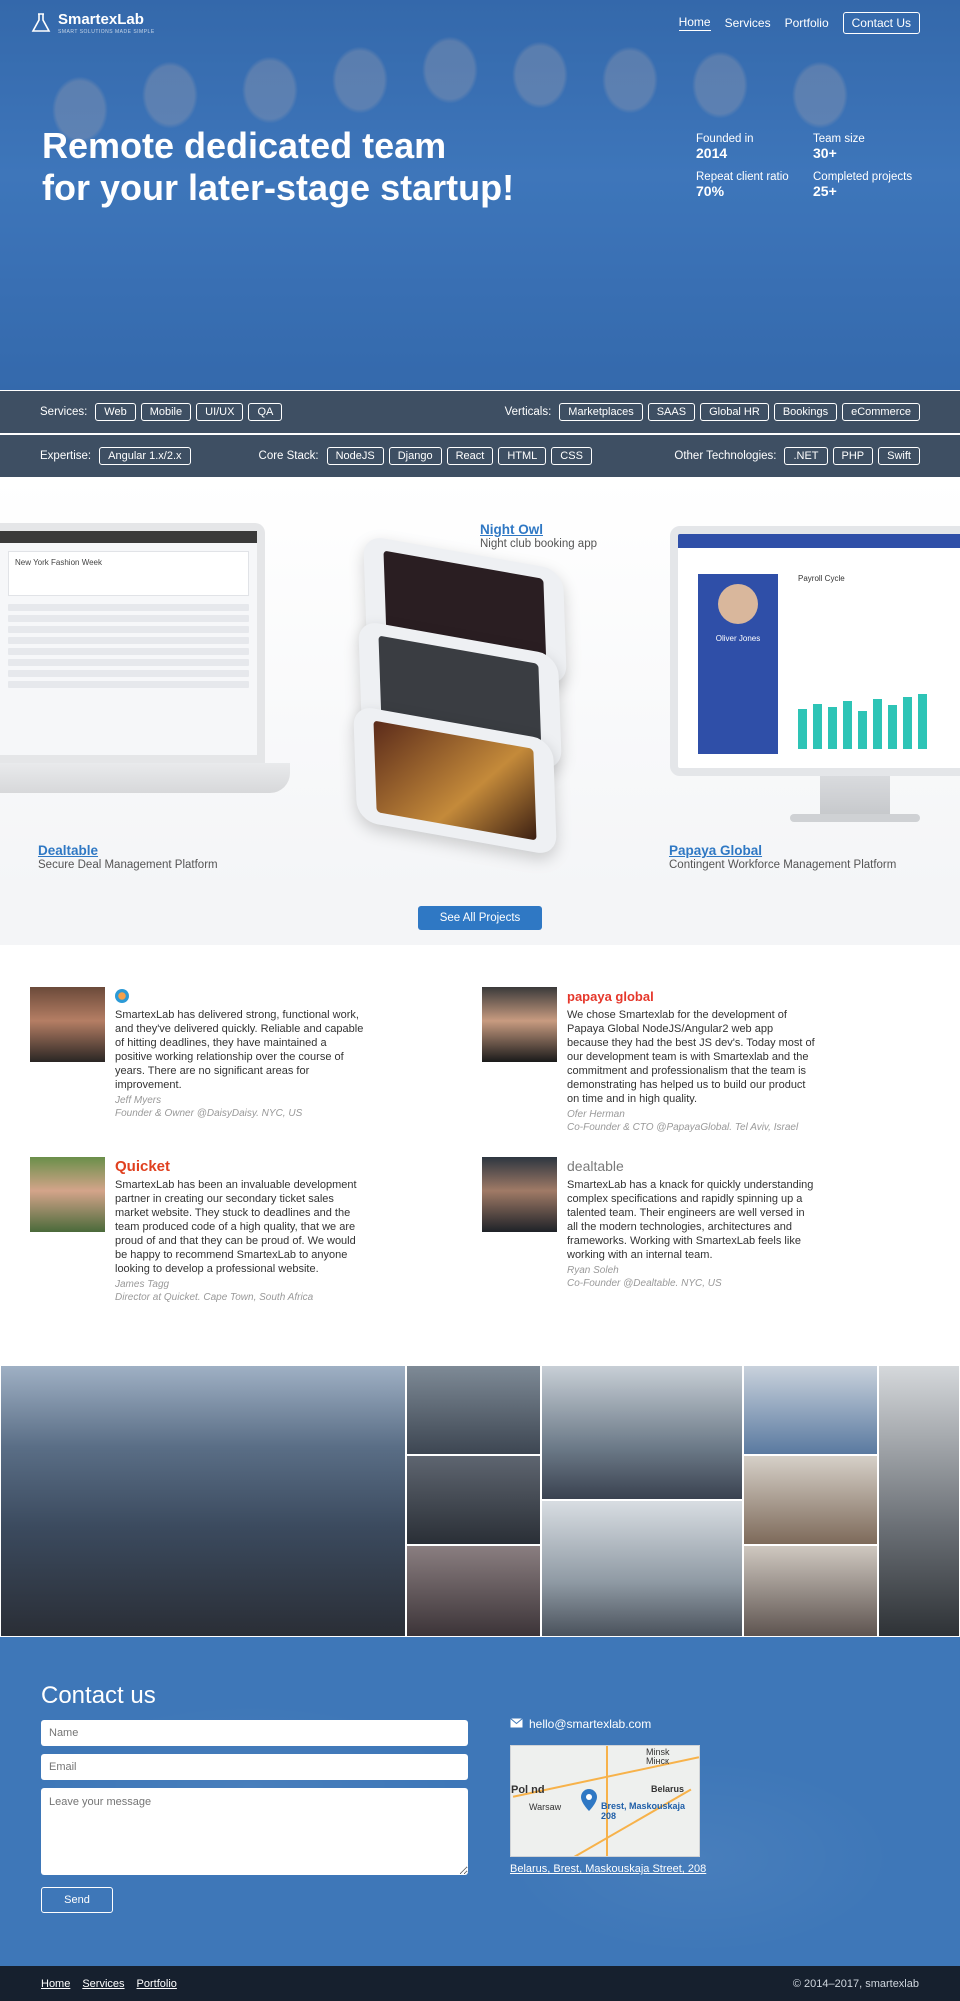 This screenshot has height=2001, width=960. Describe the element at coordinates (92, 23) in the screenshot. I see `brand-logo: SmartexLab SMART SOLUTIONS MADE SIMPLE` at that location.